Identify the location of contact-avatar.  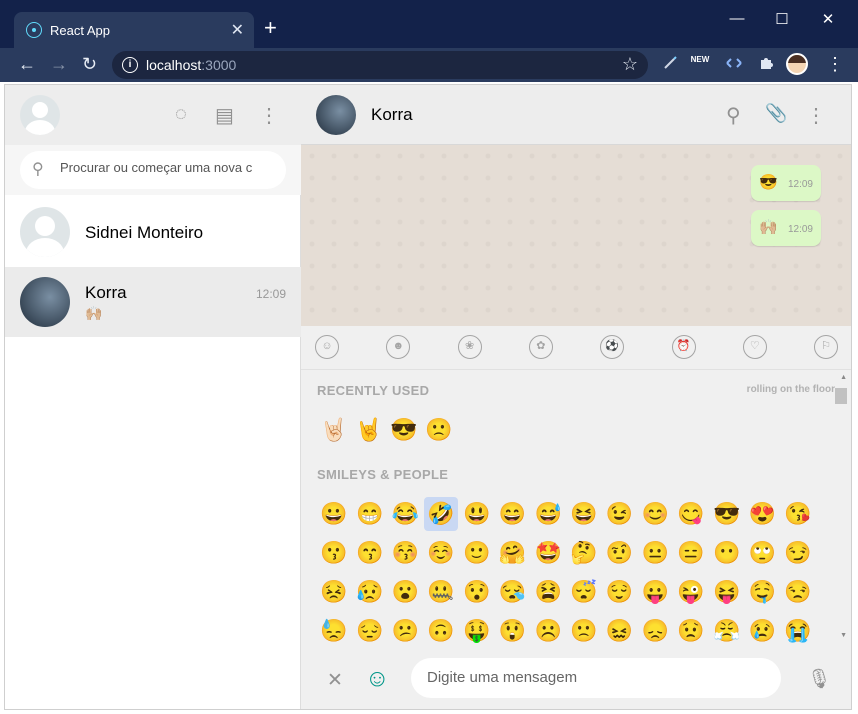
(336, 115).